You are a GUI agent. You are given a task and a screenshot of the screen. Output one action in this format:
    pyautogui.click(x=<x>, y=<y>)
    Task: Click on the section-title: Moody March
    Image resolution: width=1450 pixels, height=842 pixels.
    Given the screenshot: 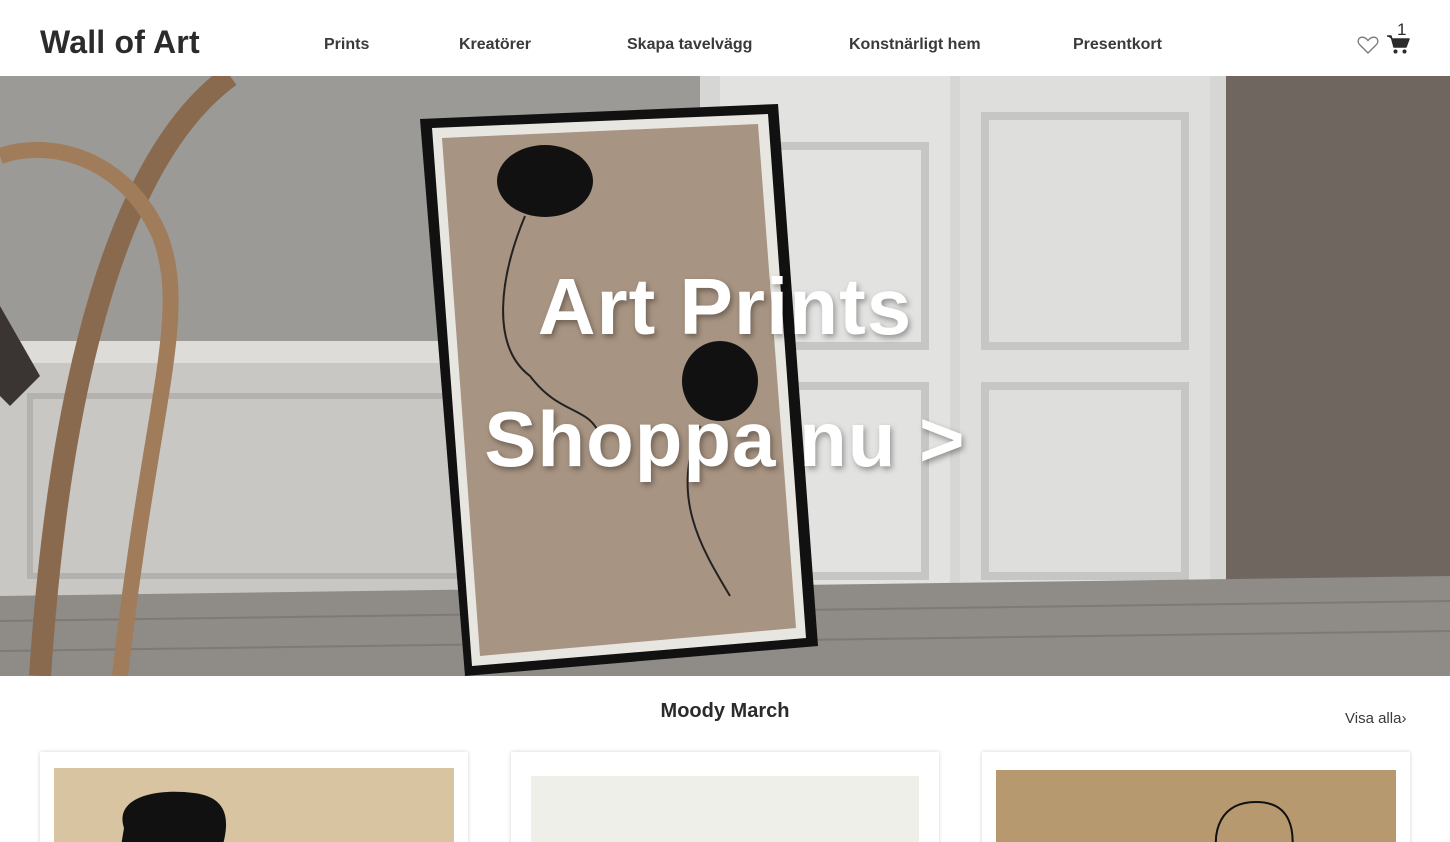 What is the action you would take?
    pyautogui.click(x=725, y=711)
    